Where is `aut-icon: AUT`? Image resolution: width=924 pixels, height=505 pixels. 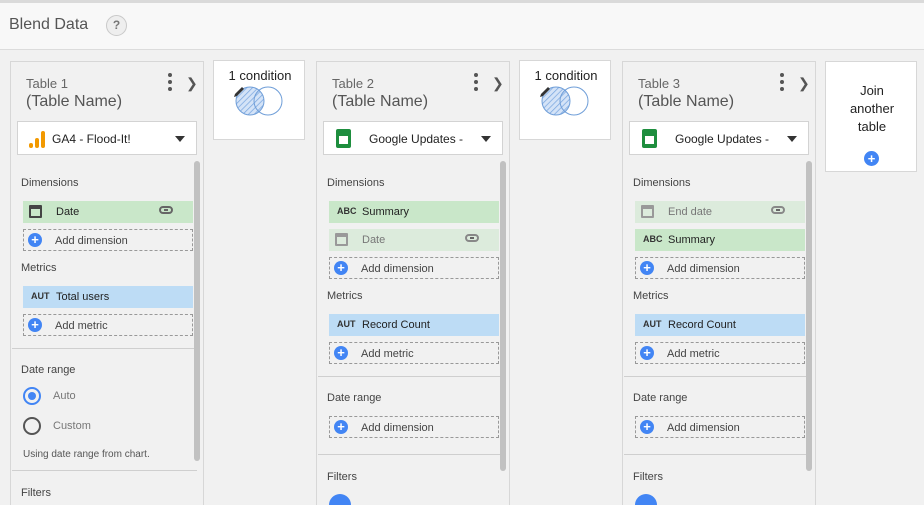
aut-icon: AUT is located at coordinates (346, 324).